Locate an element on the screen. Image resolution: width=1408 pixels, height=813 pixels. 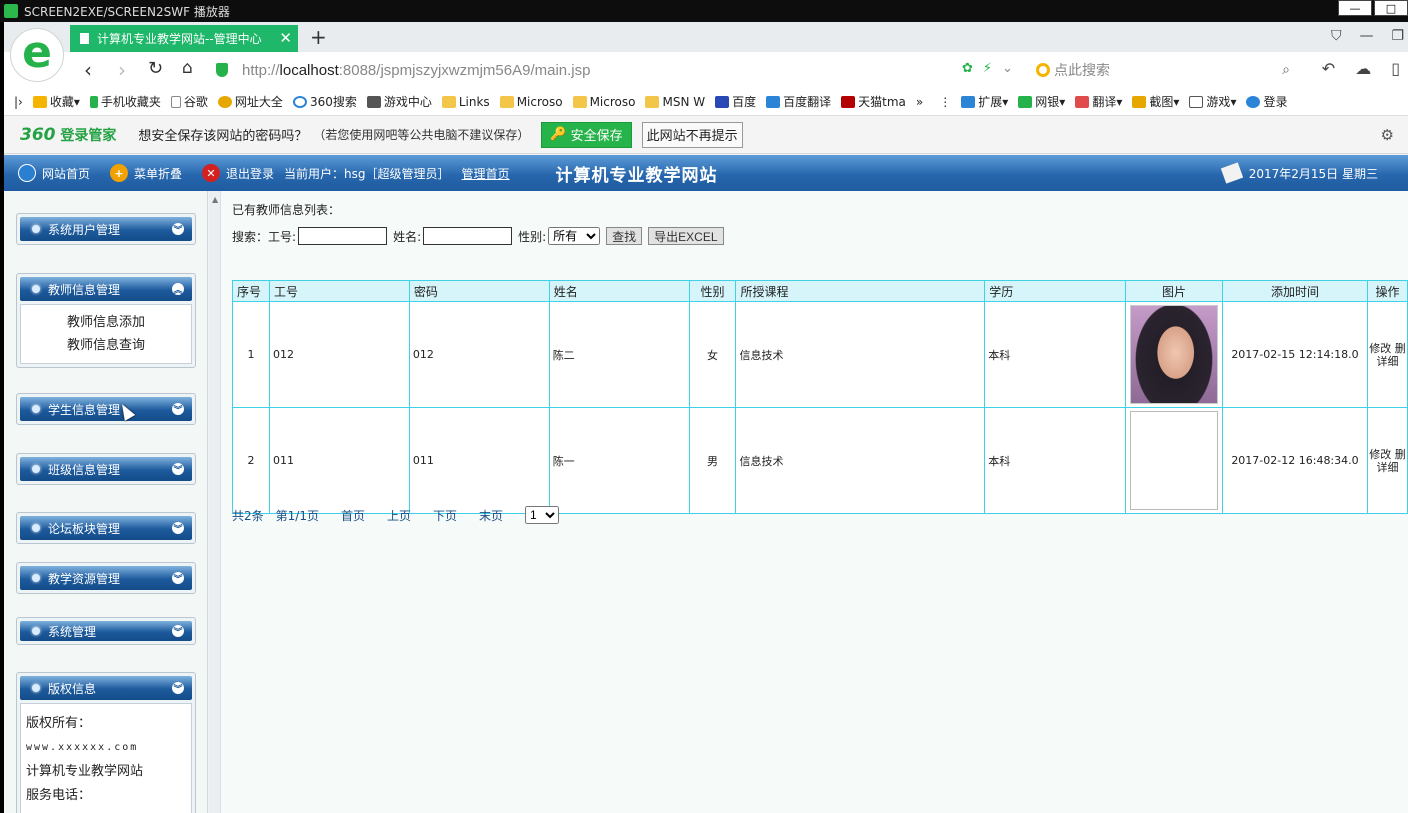
forward-icon: › is located at coordinates (122, 70).